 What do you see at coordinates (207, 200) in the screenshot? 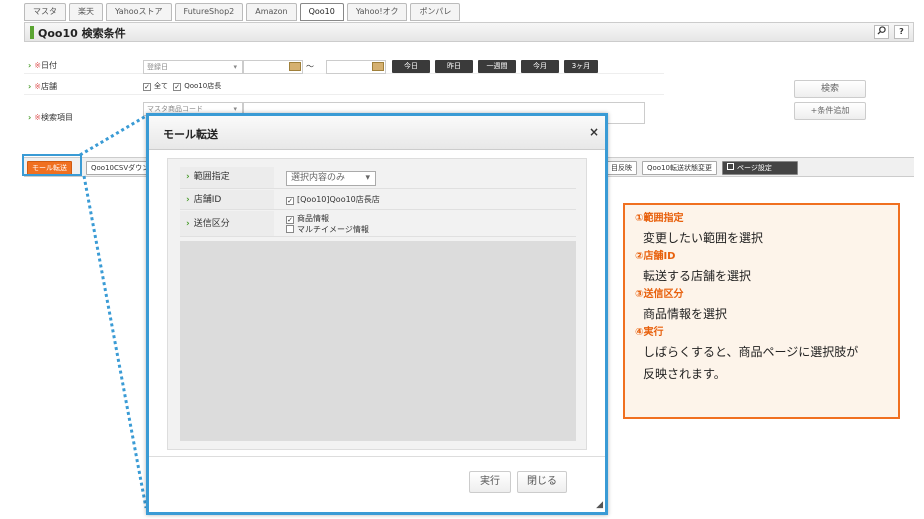
I see `shop-id-label: 店舗ID` at bounding box center [207, 200].